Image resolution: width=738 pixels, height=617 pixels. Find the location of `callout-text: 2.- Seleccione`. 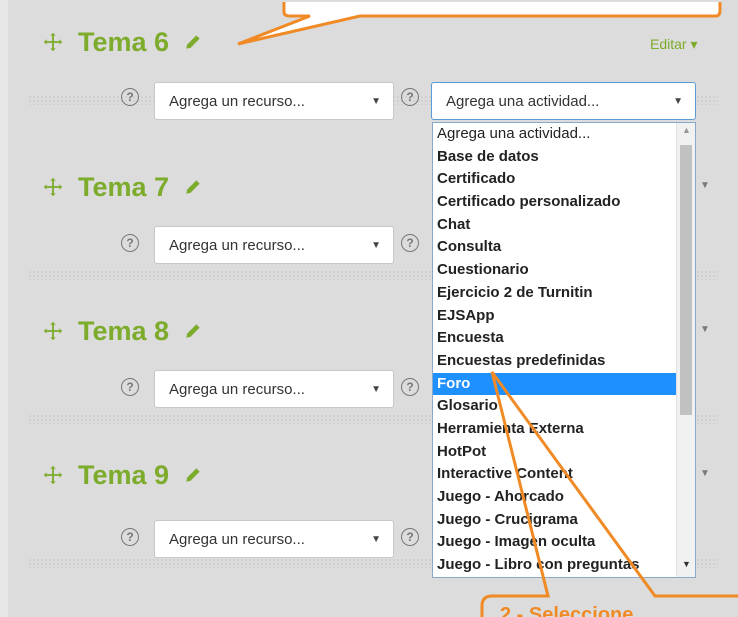

callout-text: 2.- Seleccione is located at coordinates (567, 610).